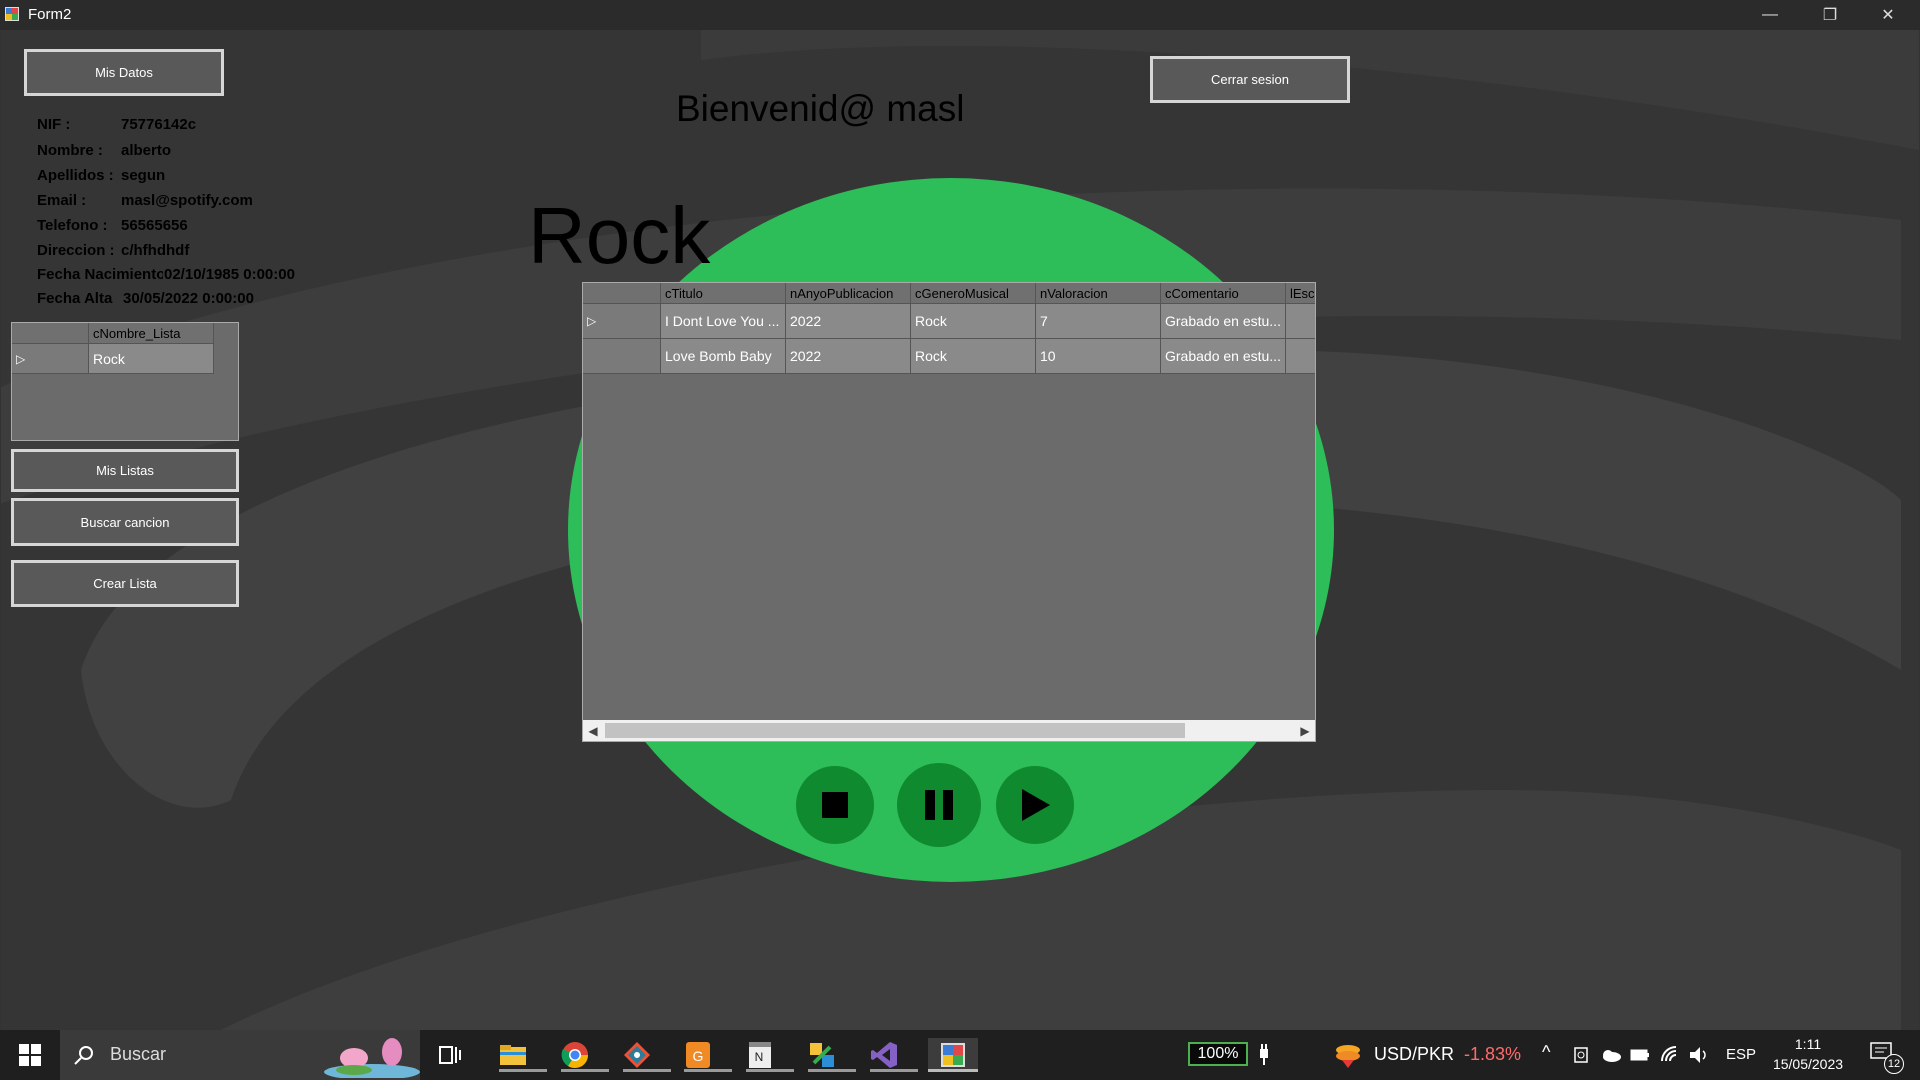  I want to click on battery-indicator: 100%, so click(1218, 1054).